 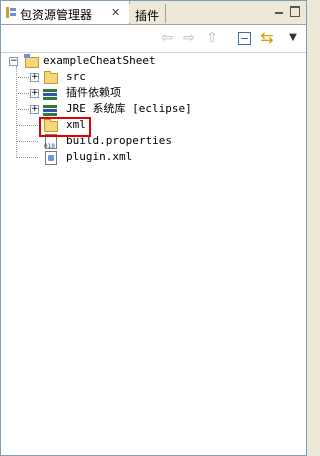 What do you see at coordinates (115, 12) in the screenshot?
I see `close-icon: ✕` at bounding box center [115, 12].